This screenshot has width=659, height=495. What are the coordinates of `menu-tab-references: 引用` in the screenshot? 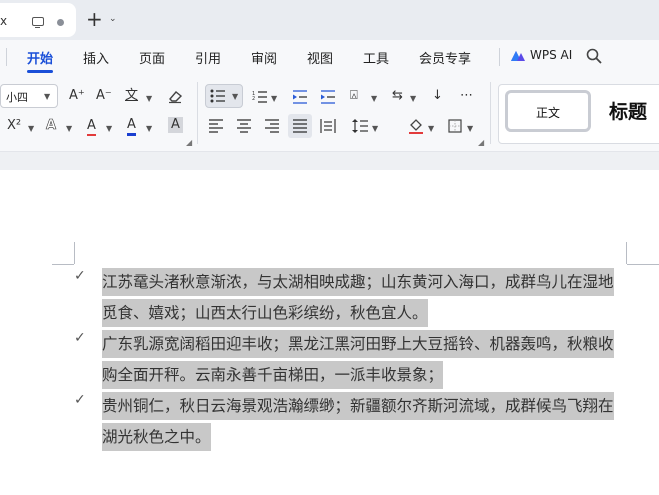 It's located at (208, 57).